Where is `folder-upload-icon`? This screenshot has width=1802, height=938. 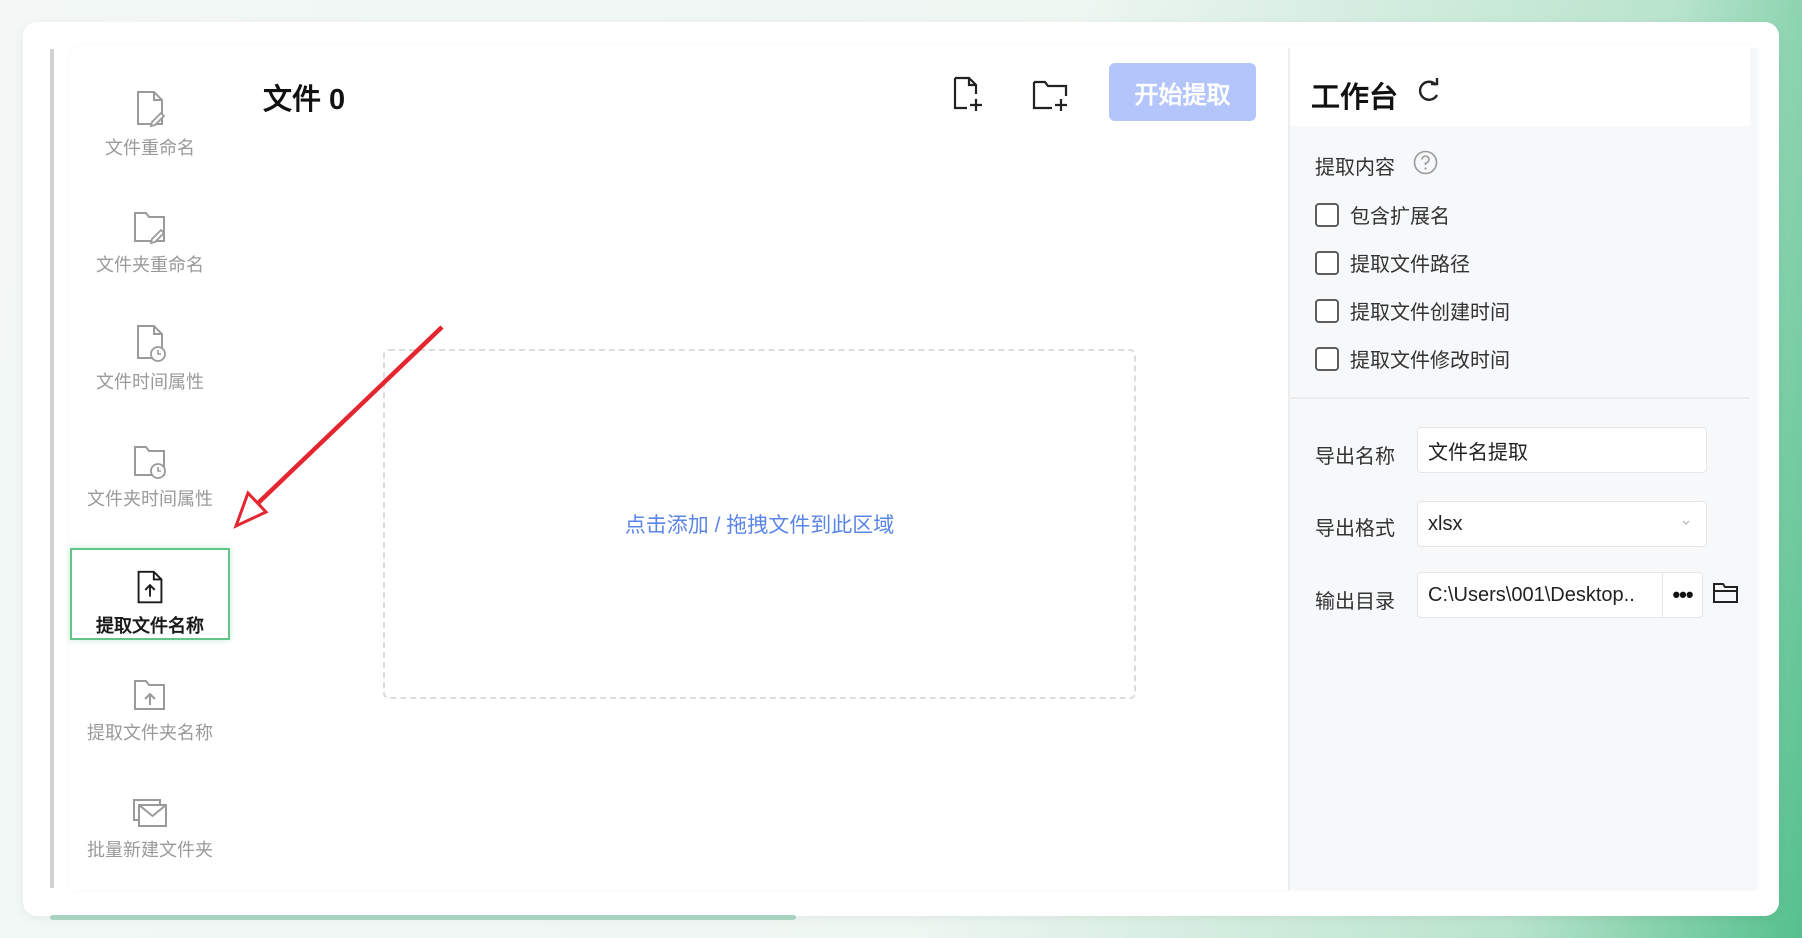
folder-upload-icon is located at coordinates (149, 695).